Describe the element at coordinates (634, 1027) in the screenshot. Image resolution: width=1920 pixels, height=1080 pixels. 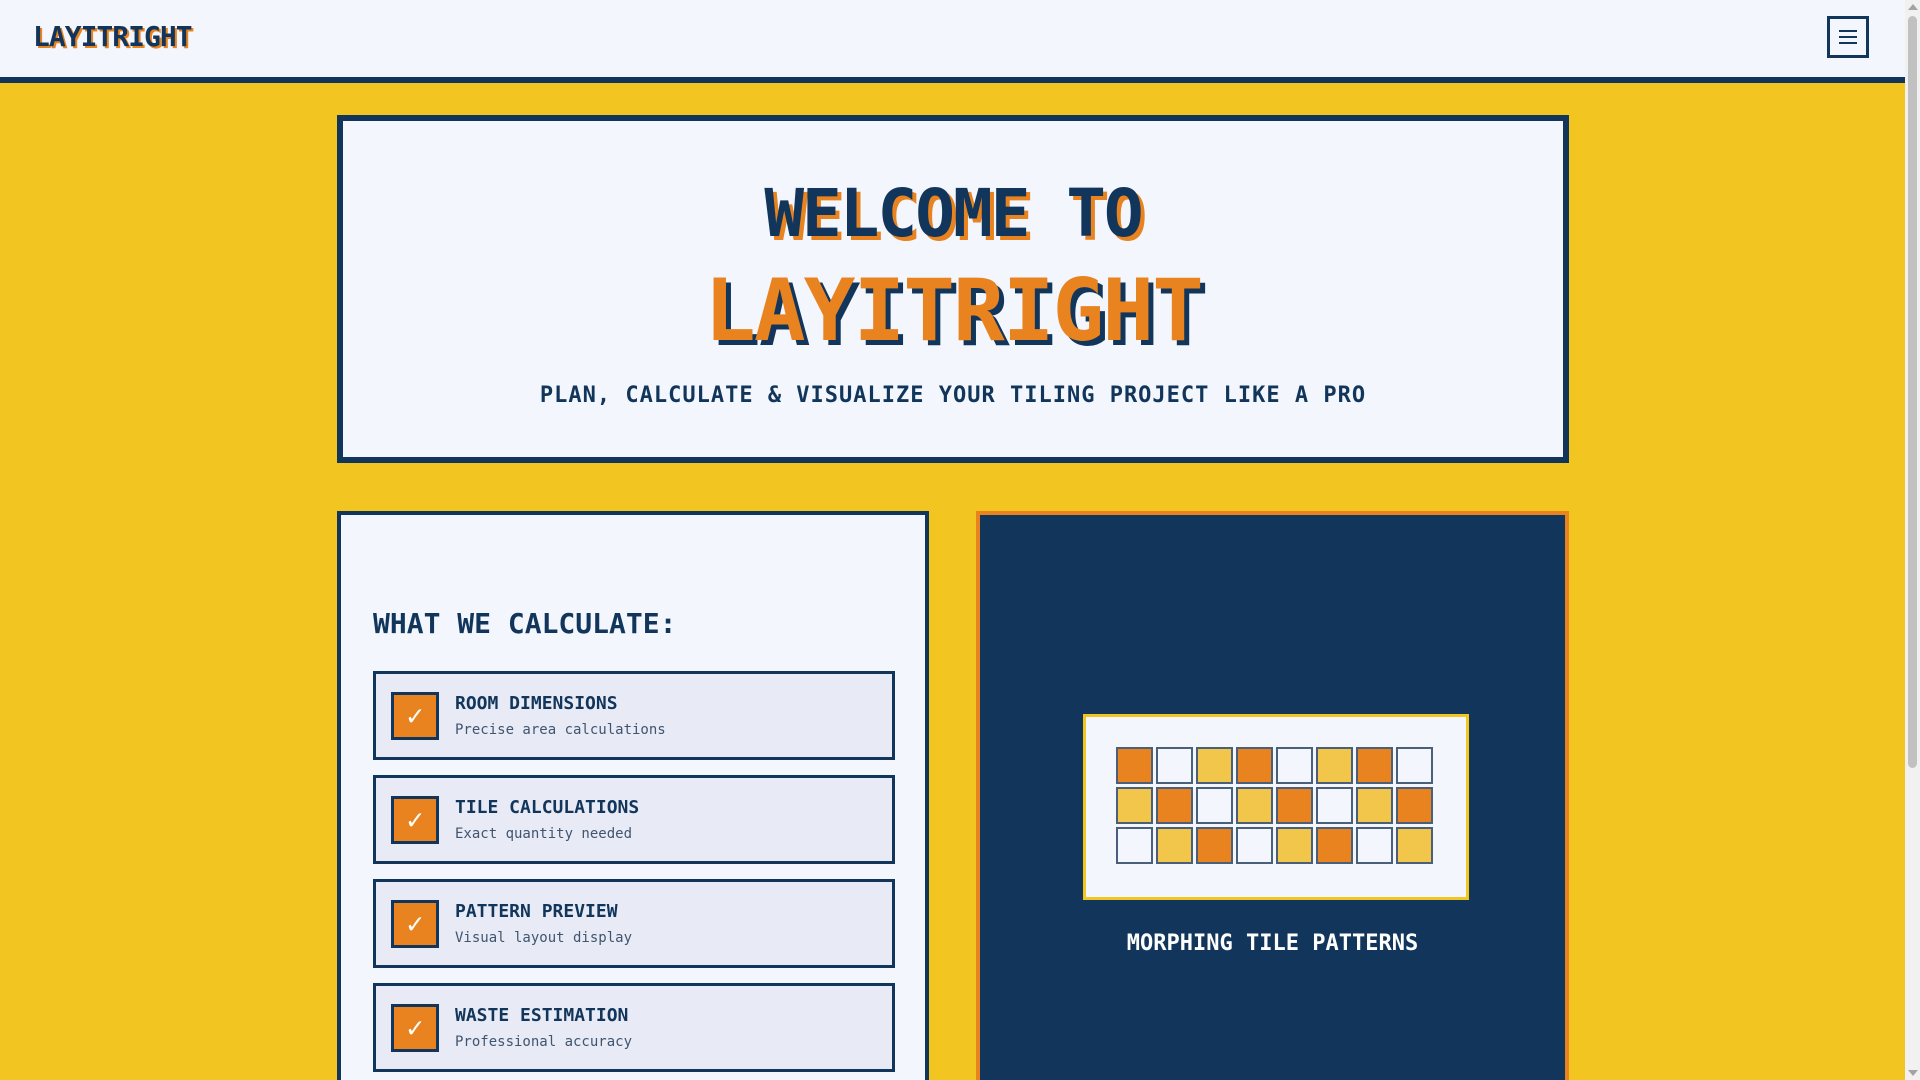
I see `feature-item-waste-estimation: ✓ WASTE ESTIMATION Professional accuracy` at that location.